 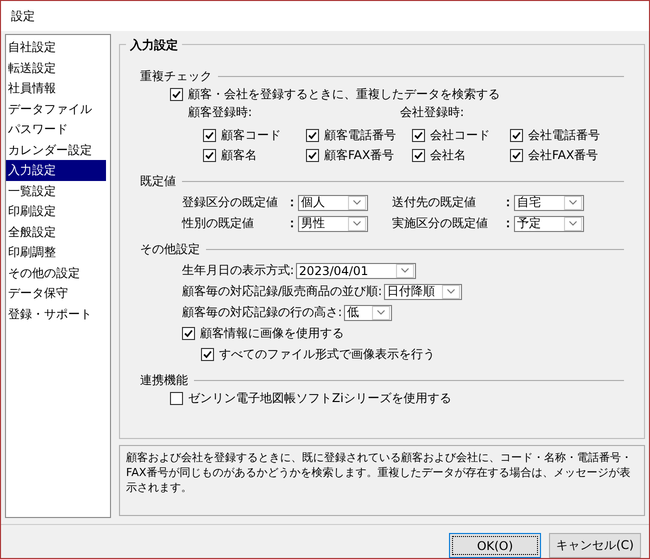 What do you see at coordinates (382, 480) in the screenshot?
I see `description-text: 顧客および会社を登録するときに、既に登録されている顧客および会社に、コード・名称・電話番号・FAX番号が同じものがあるかどうかを検索します。重複したデータが存在する場合は、メッセージが表示されます。` at bounding box center [382, 480].